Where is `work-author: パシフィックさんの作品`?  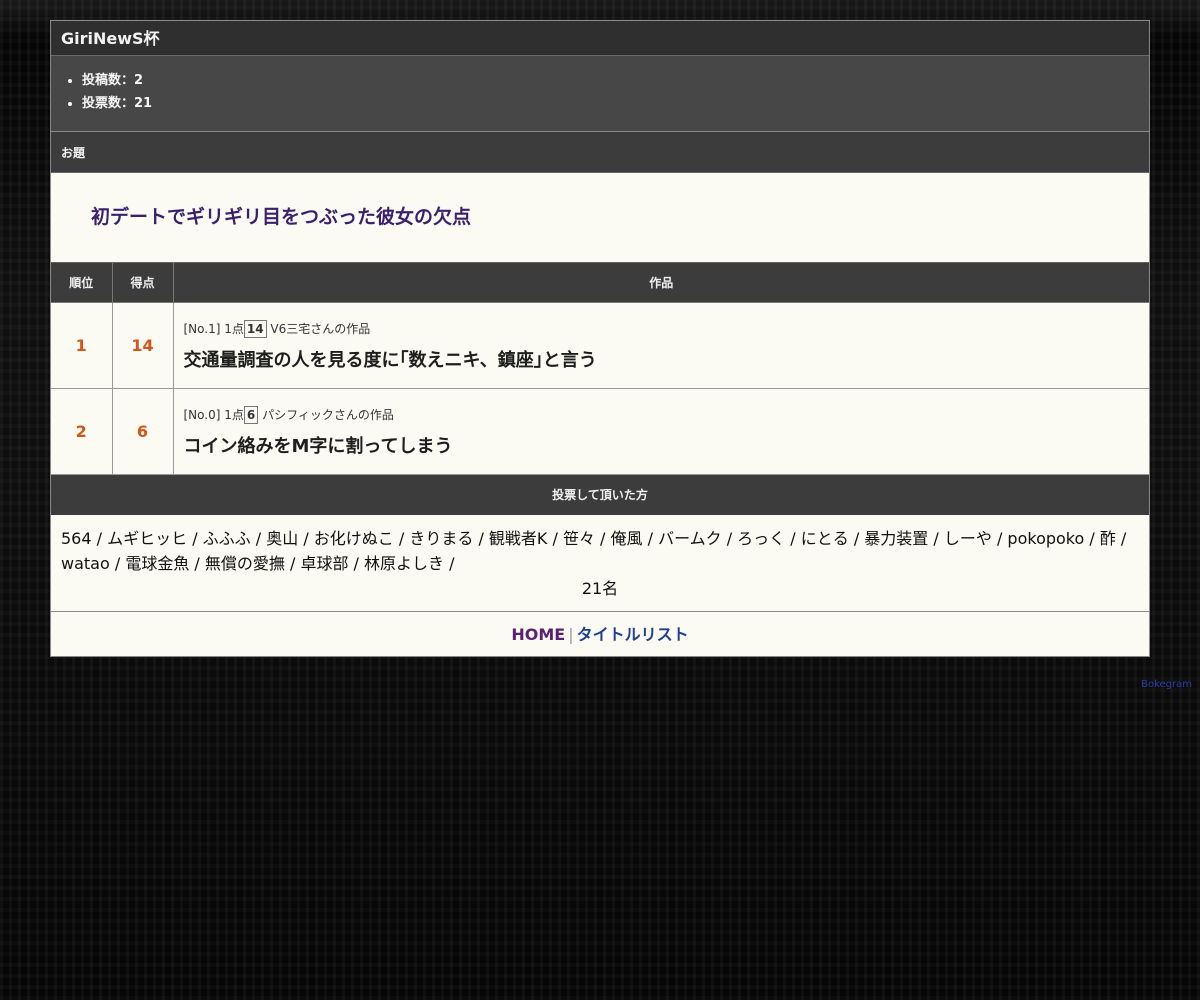 work-author: パシフィックさんの作品 is located at coordinates (328, 414).